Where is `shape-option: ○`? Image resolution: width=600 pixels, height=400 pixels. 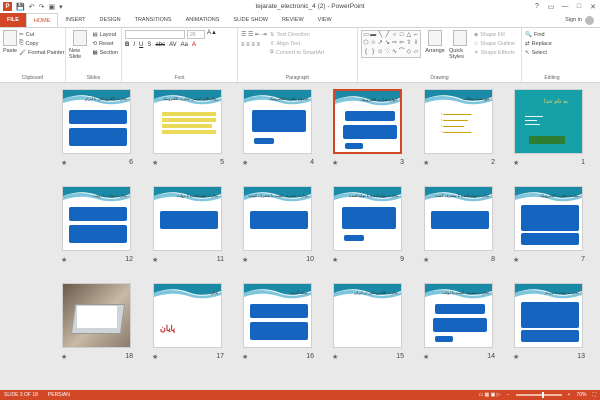 shape-option: ○ is located at coordinates (395, 35).